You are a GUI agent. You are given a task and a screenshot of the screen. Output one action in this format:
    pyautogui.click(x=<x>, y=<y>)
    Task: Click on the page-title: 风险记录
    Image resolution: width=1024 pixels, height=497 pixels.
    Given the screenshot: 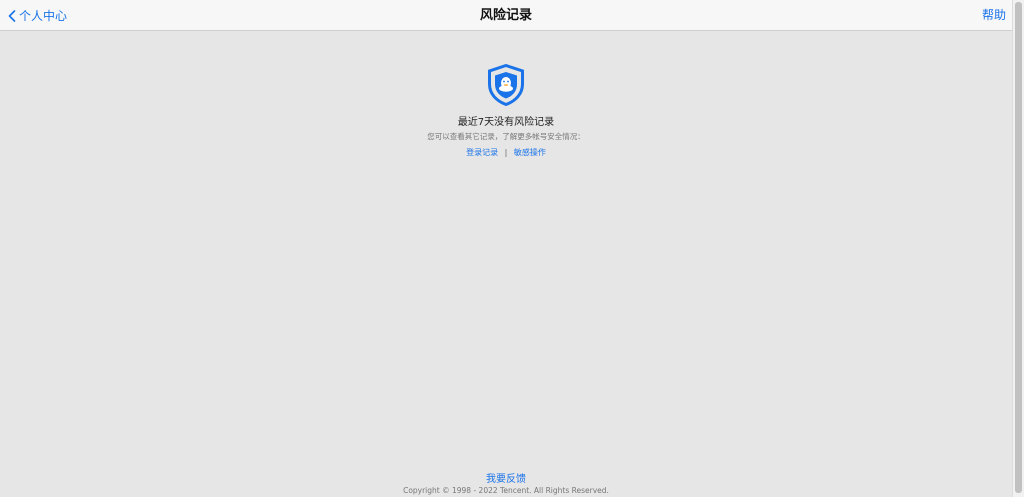 What is the action you would take?
    pyautogui.click(x=505, y=15)
    